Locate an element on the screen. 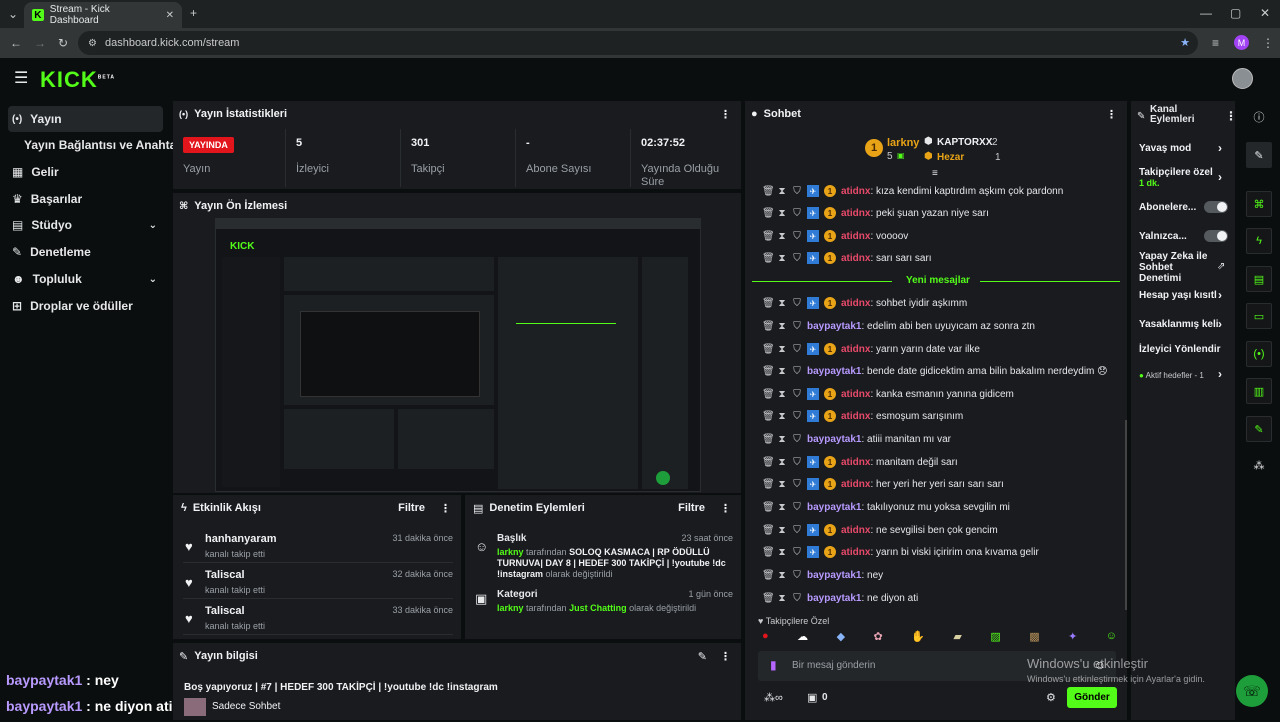 The width and height of the screenshot is (1280, 722). emote-icon: ☺ is located at coordinates (1111, 638).